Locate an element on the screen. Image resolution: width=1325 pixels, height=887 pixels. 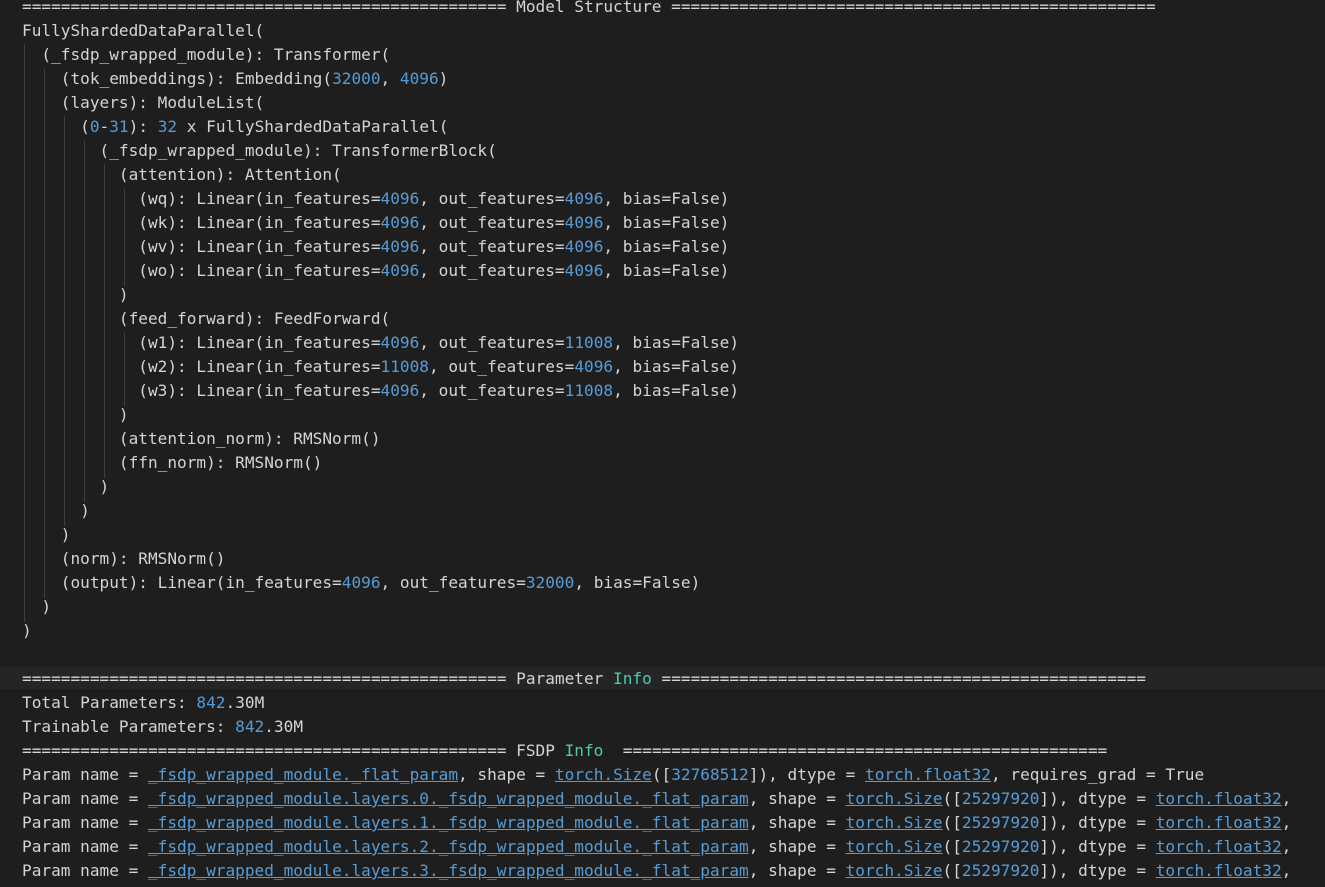
text-token: (wk): Linear(in_features= is located at coordinates (201, 222).